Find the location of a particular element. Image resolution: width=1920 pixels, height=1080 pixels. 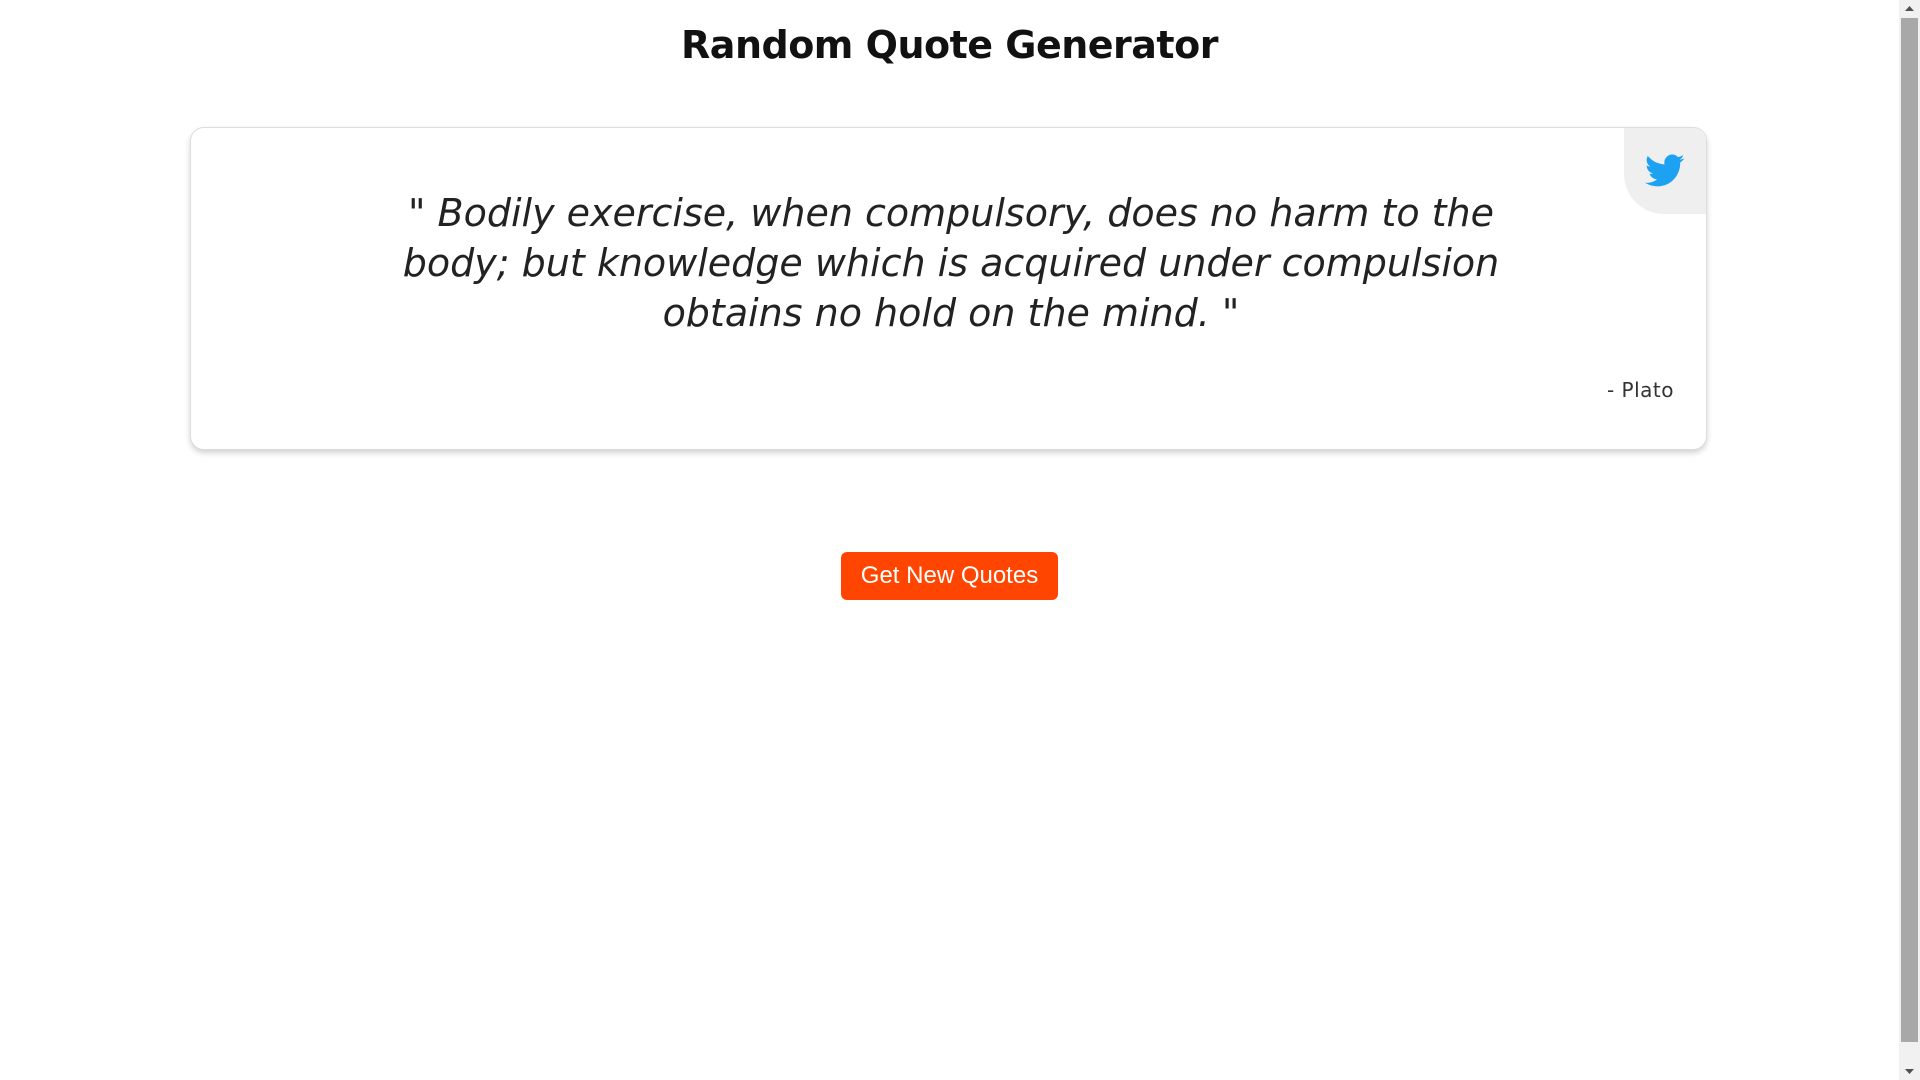

arrow-up-icon is located at coordinates (1909, 8).